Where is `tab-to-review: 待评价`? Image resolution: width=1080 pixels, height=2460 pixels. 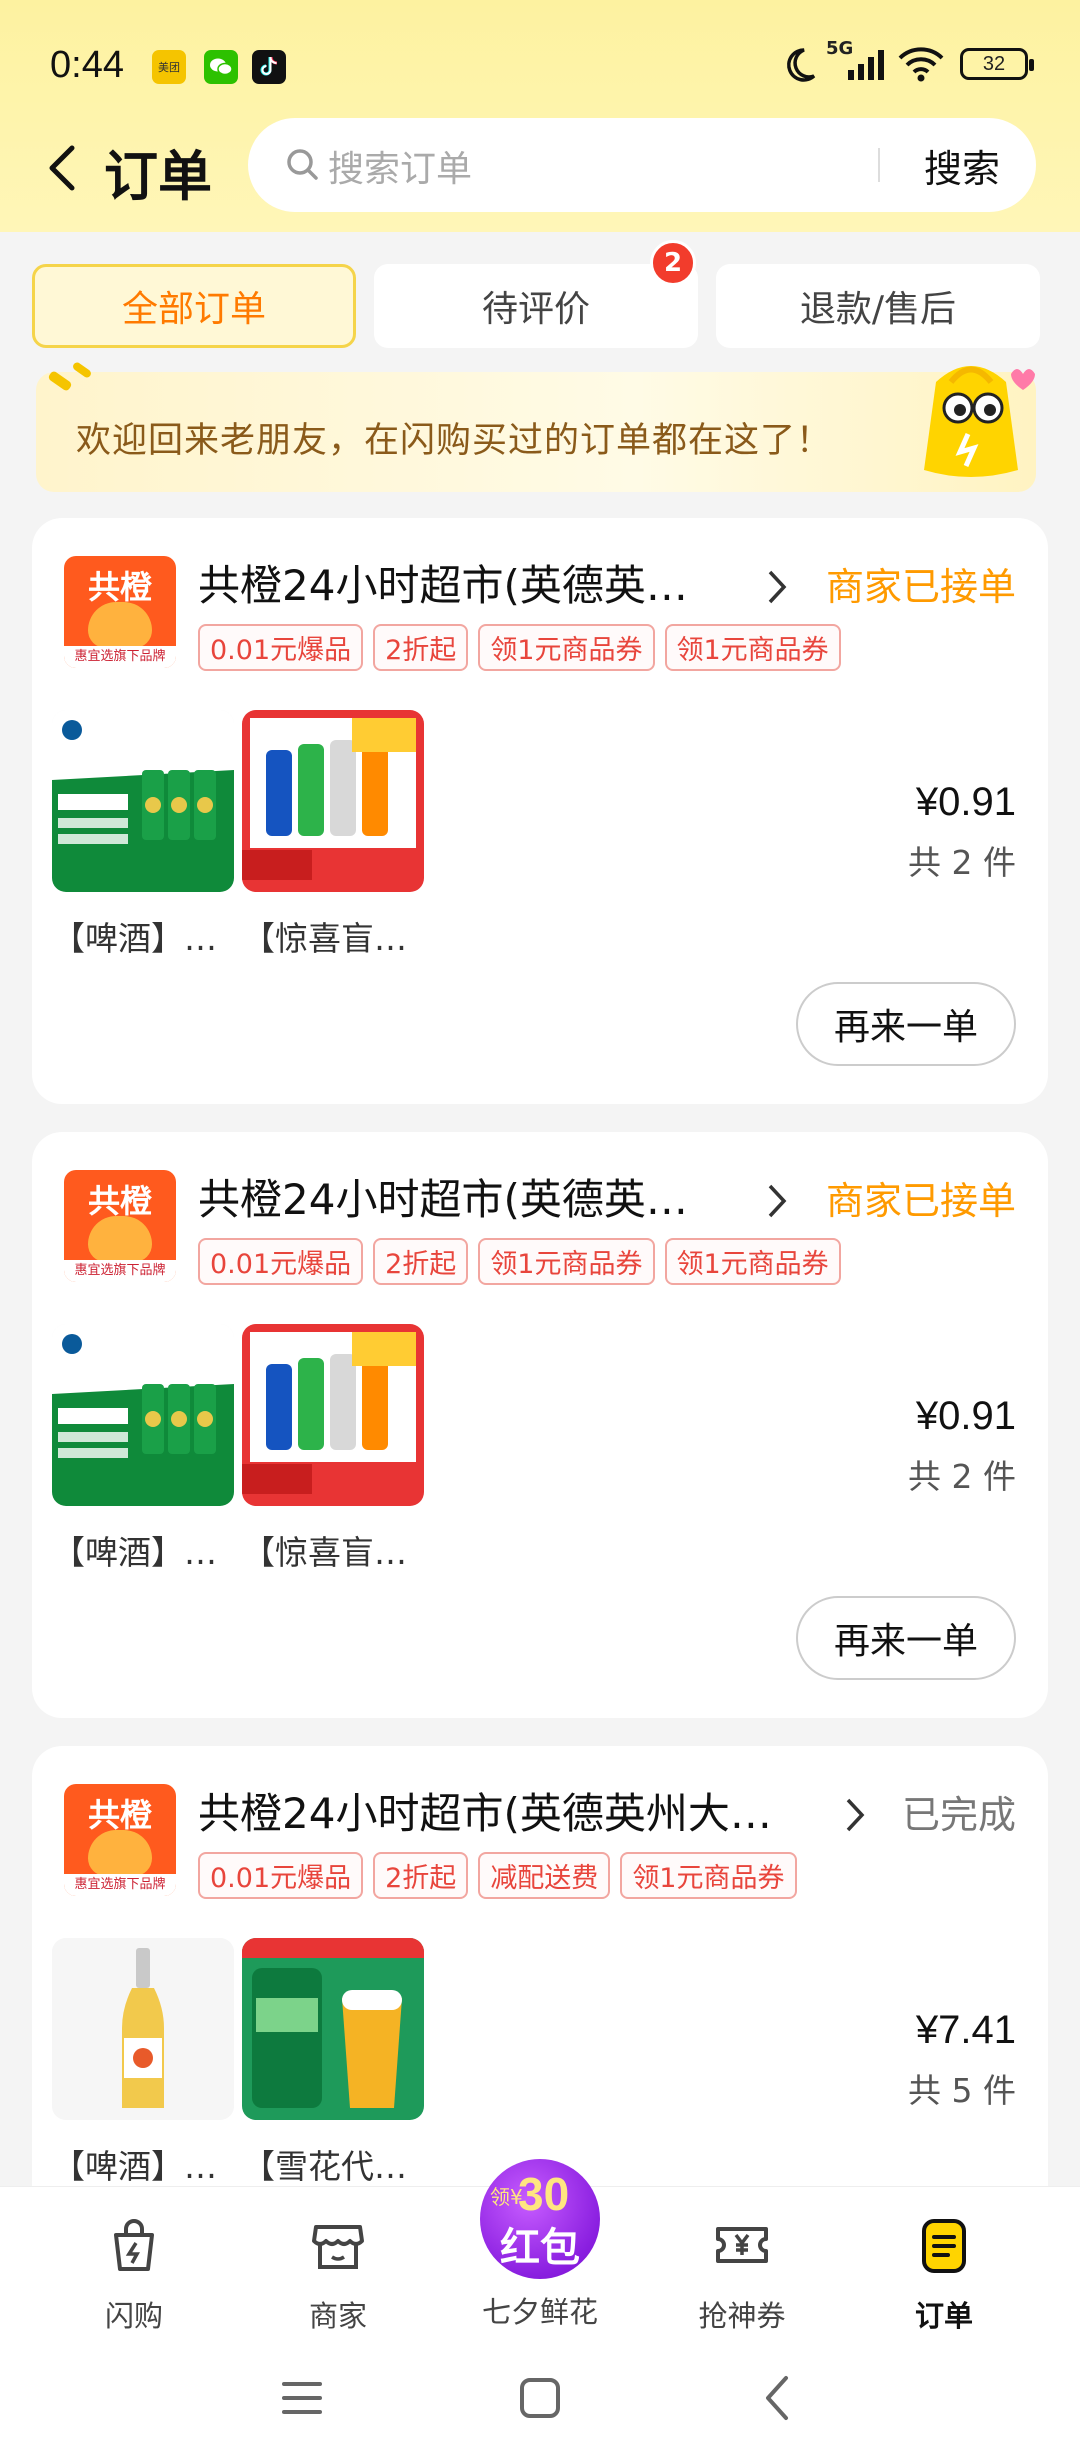
tab-to-review: 待评价 is located at coordinates (536, 306).